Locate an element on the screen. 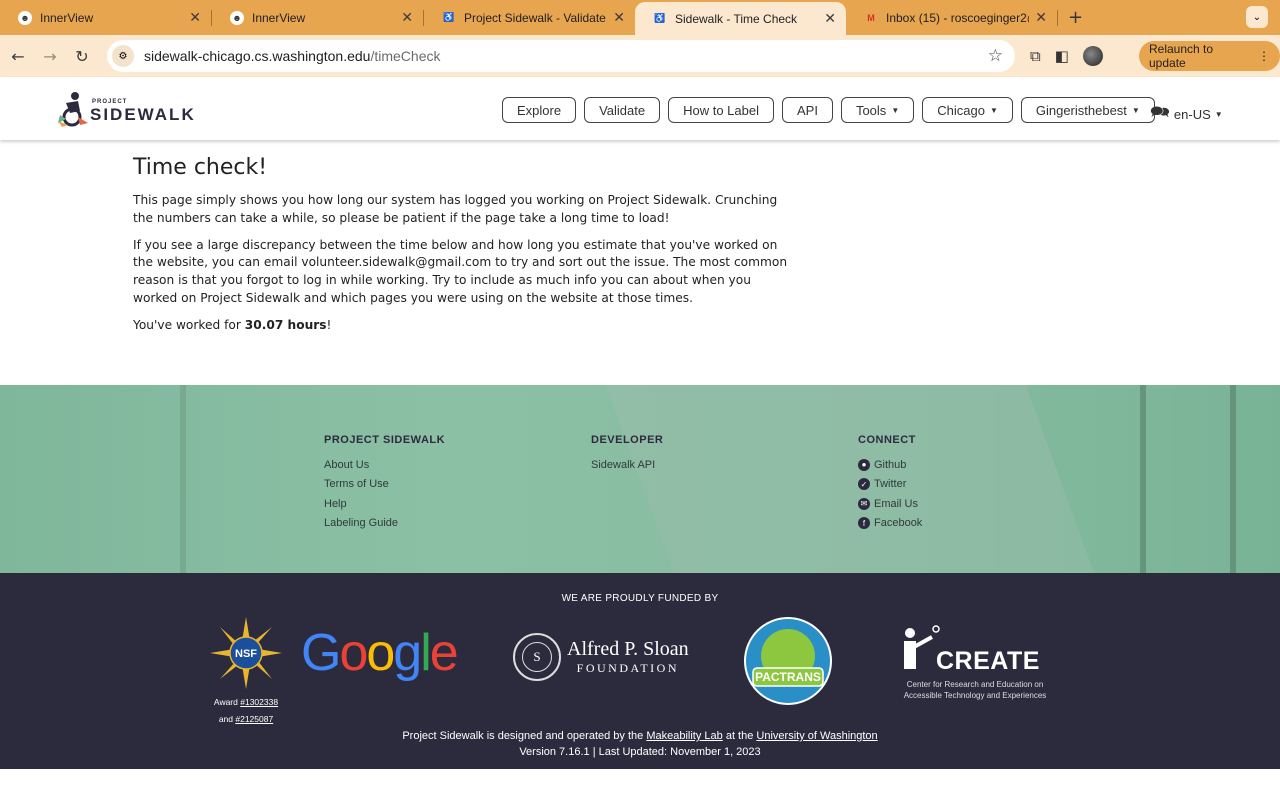 This screenshot has width=1280, height=800. nav-city-dropdown: Chicago ▼ is located at coordinates (967, 110).